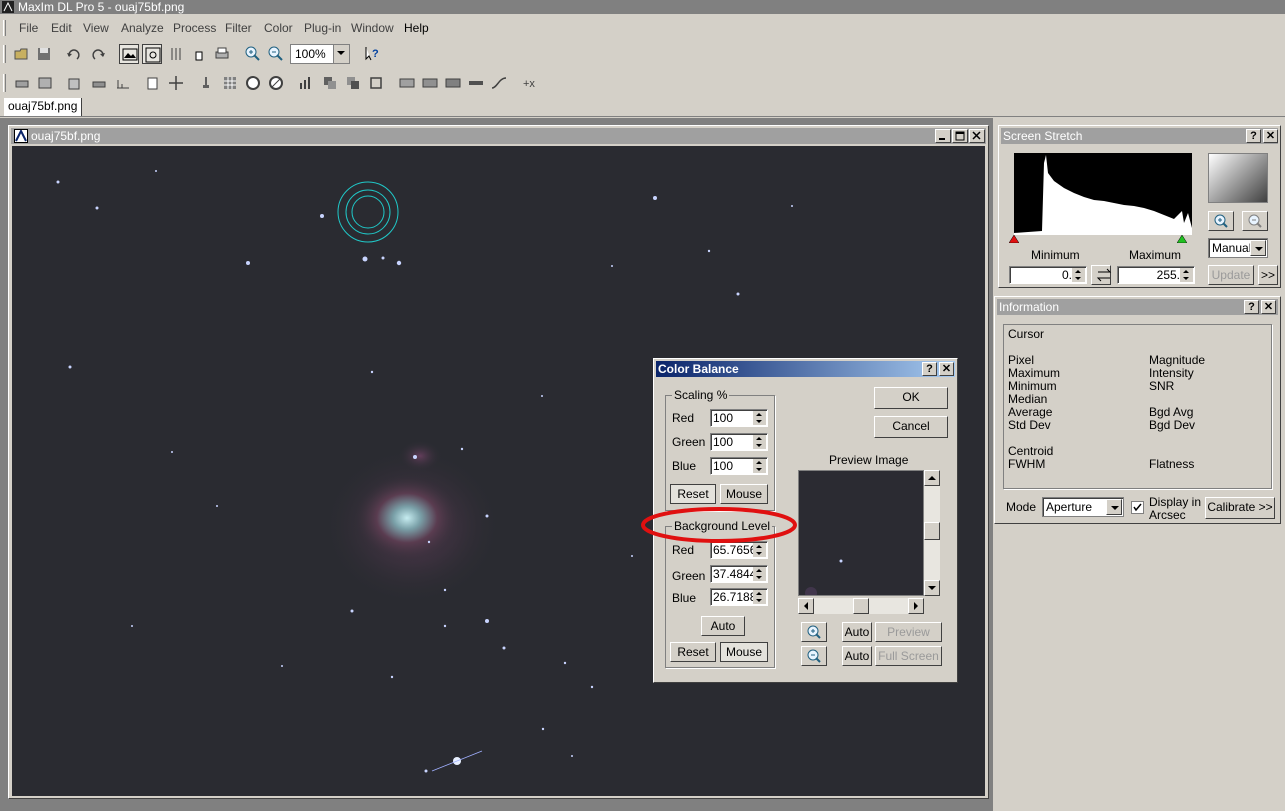 The image size is (1285, 811). Describe the element at coordinates (806, 606) in the screenshot. I see `scroll-left-arrow-icon` at that location.